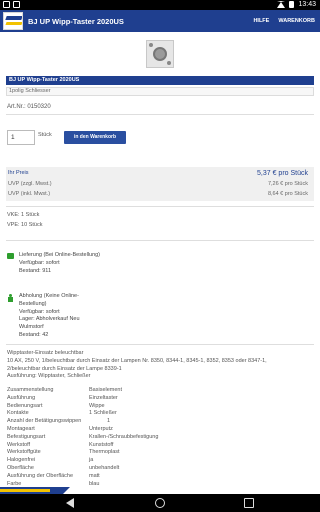  I want to click on quantity-unit-label: Stück, so click(45, 135).